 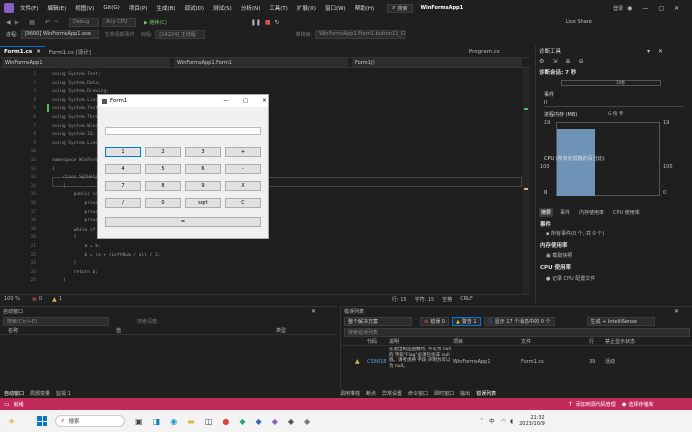 I want to click on calc-button: X, so click(x=243, y=186).